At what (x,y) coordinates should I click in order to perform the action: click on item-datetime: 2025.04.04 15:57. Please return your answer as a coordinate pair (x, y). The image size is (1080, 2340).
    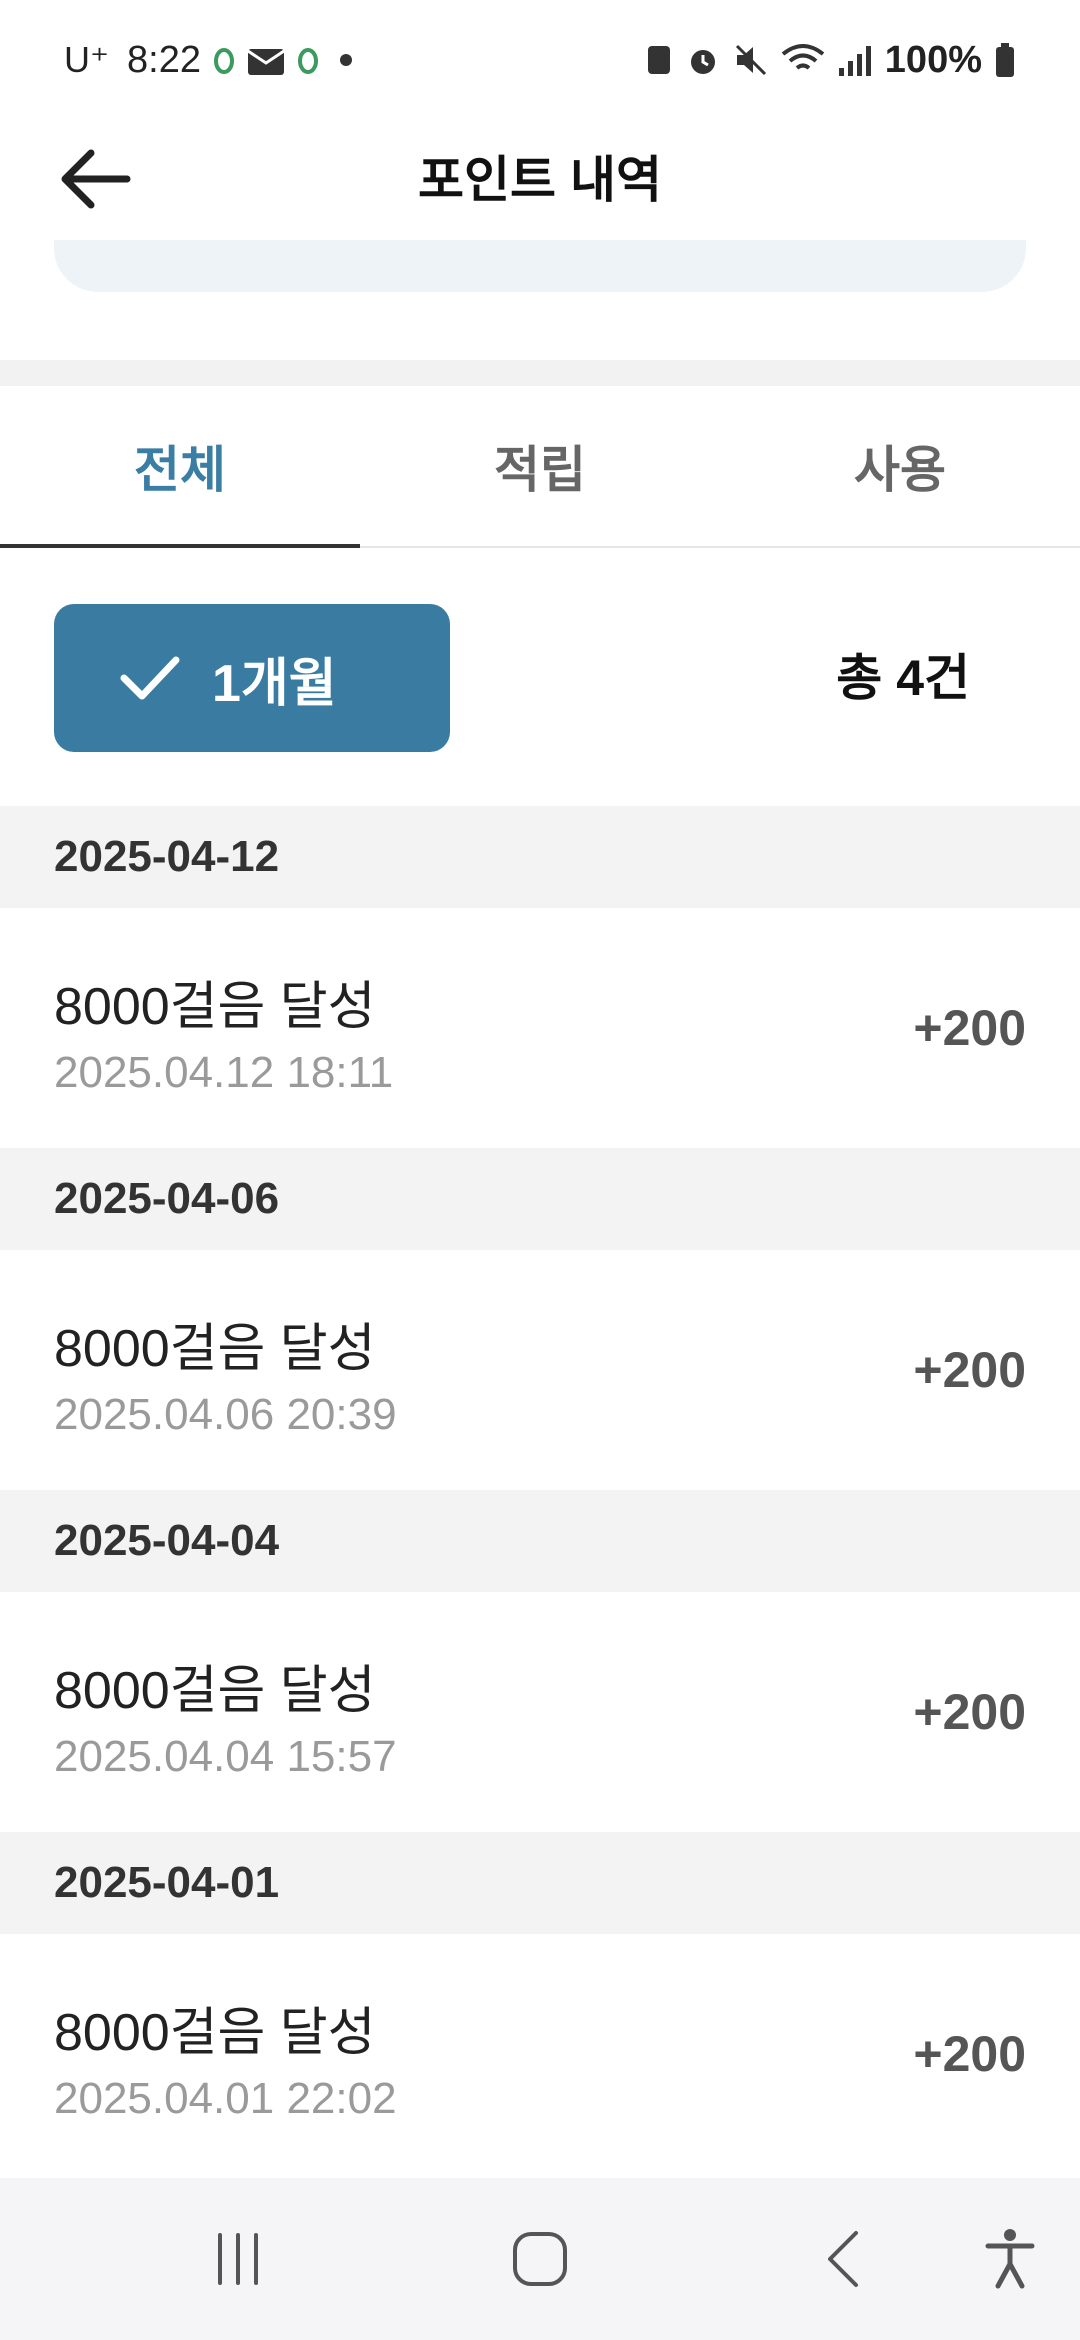
    Looking at the image, I should click on (225, 1756).